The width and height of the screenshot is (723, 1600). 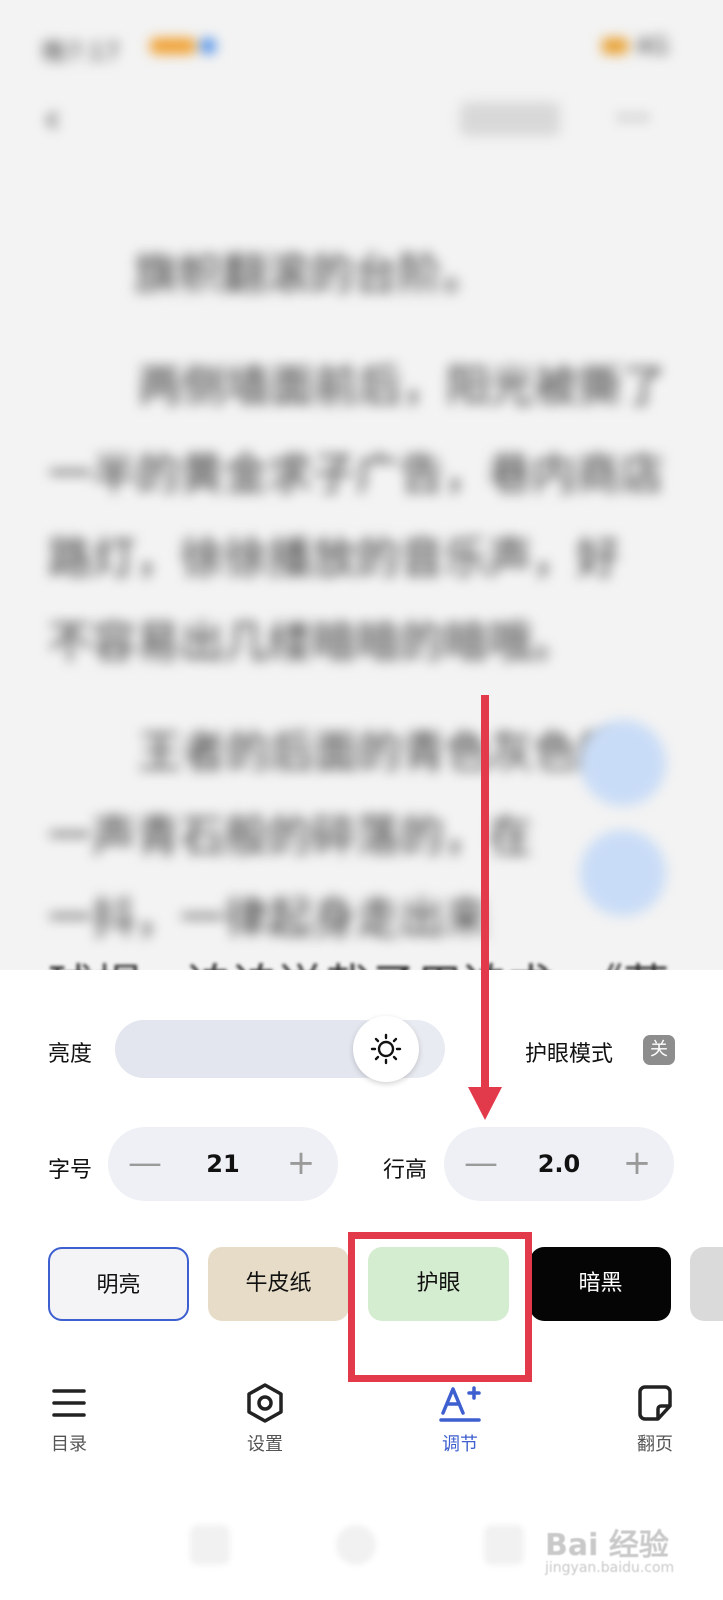 What do you see at coordinates (402, 386) in the screenshot?
I see `text-line: 两侧墙面前后，阳光被撕了` at bounding box center [402, 386].